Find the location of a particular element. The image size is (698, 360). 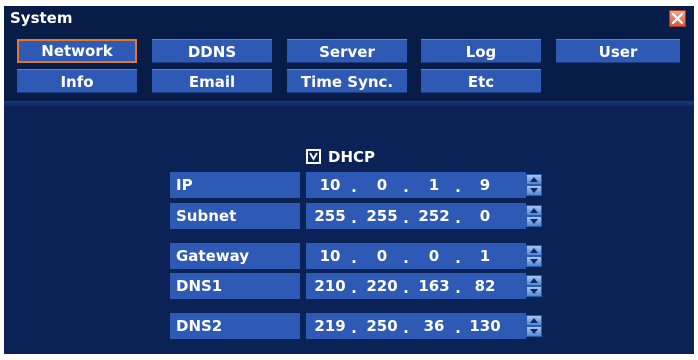

tab-network: Network is located at coordinates (77, 51).